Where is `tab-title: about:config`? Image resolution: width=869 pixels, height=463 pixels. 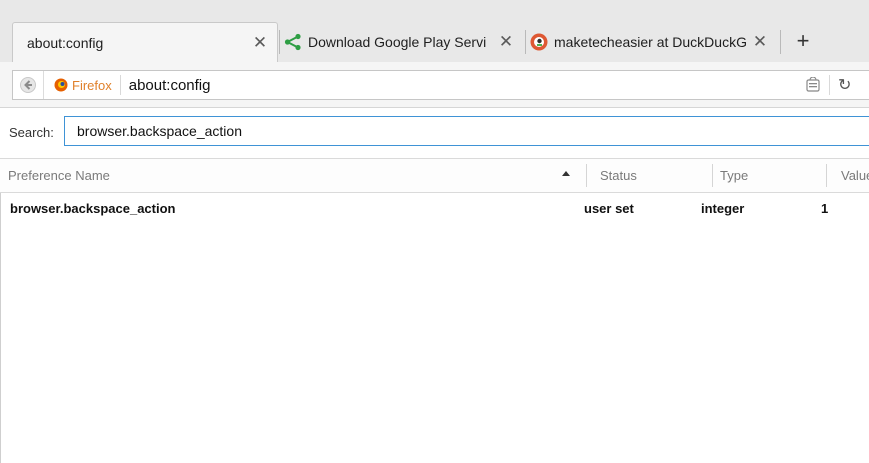 tab-title: about:config is located at coordinates (65, 42).